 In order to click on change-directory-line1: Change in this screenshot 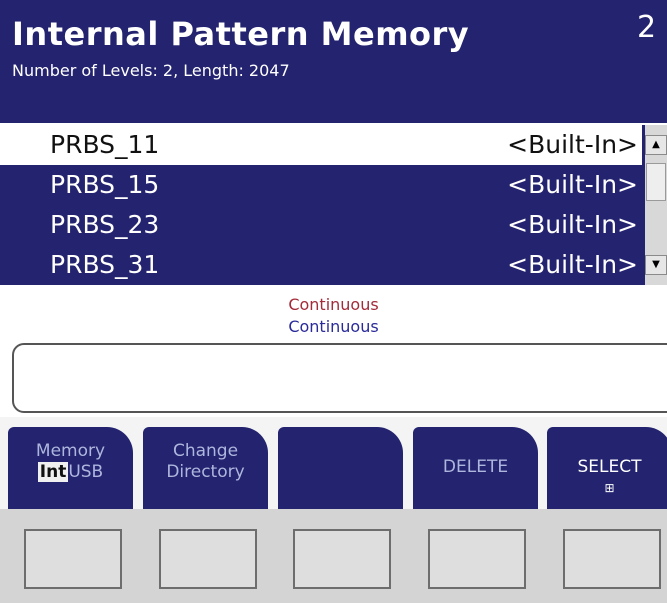, I will do `click(205, 451)`.